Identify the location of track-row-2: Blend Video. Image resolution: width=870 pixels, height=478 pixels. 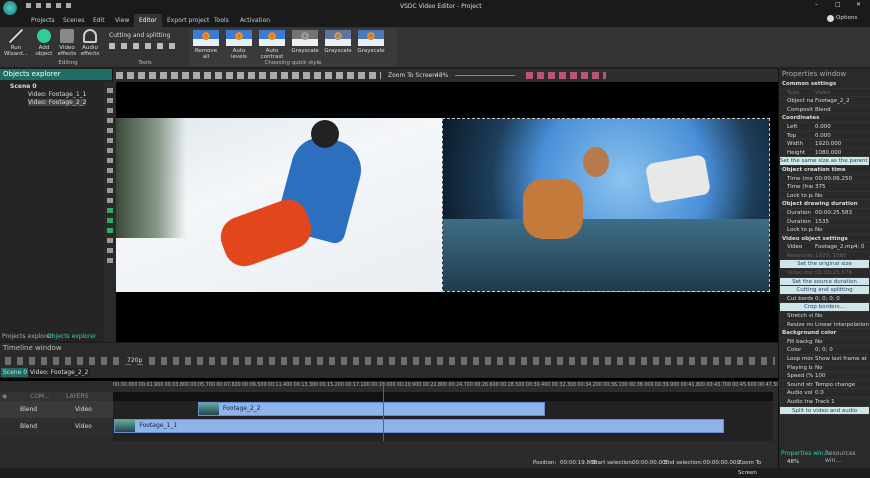
(56, 426).